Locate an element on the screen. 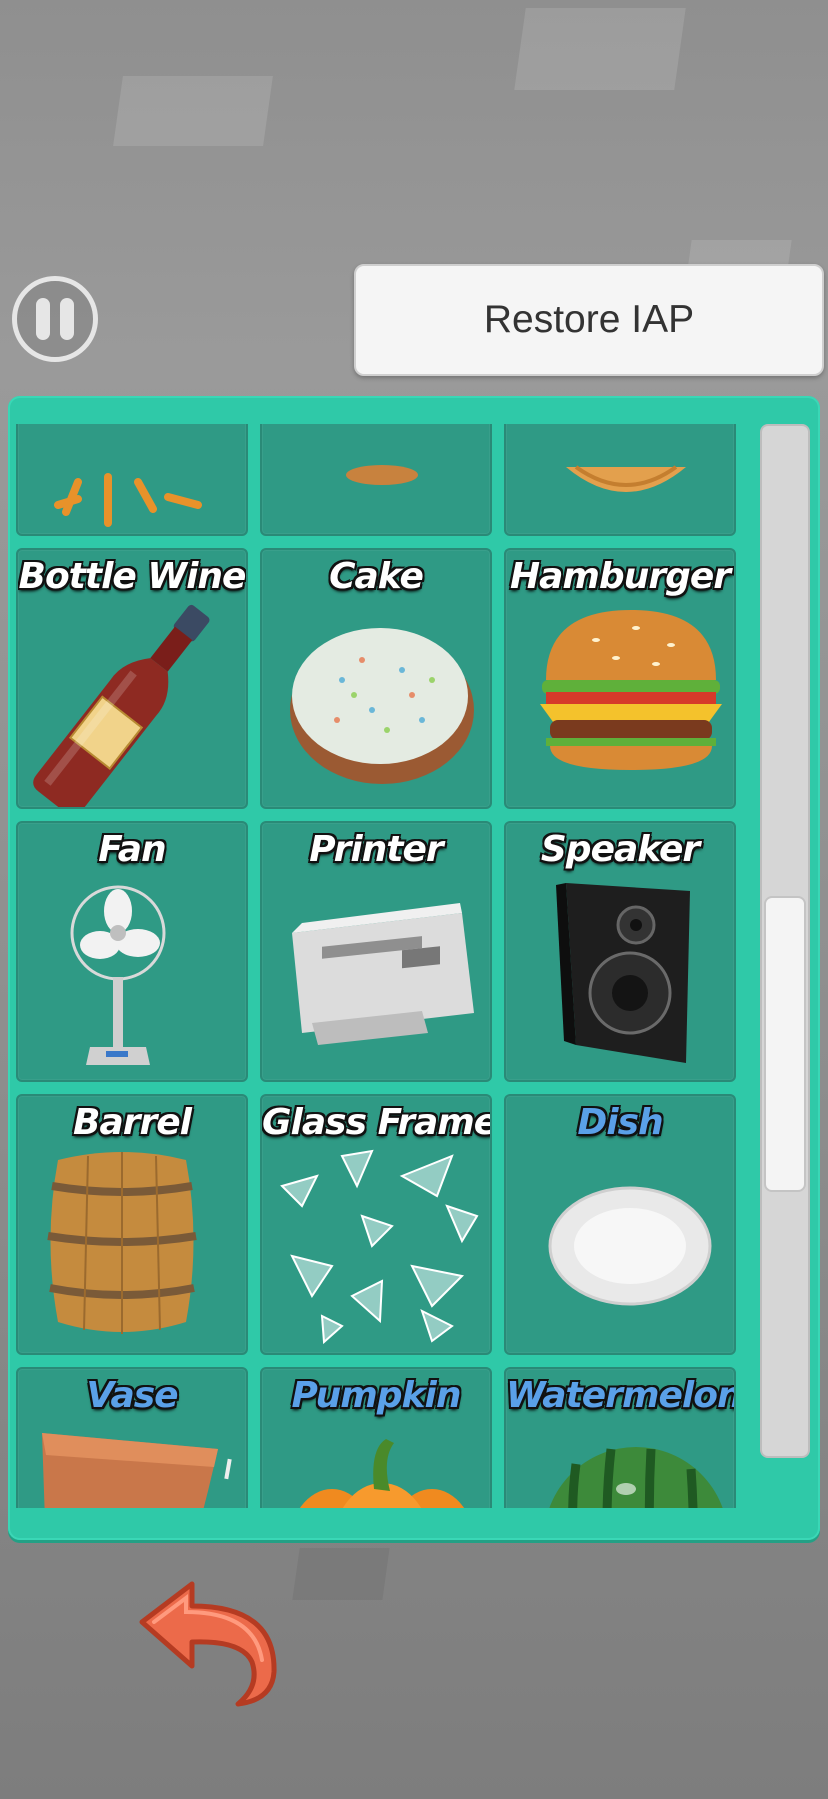 Image resolution: width=828 pixels, height=1799 pixels. back-arrow-icon is located at coordinates (209, 1642).